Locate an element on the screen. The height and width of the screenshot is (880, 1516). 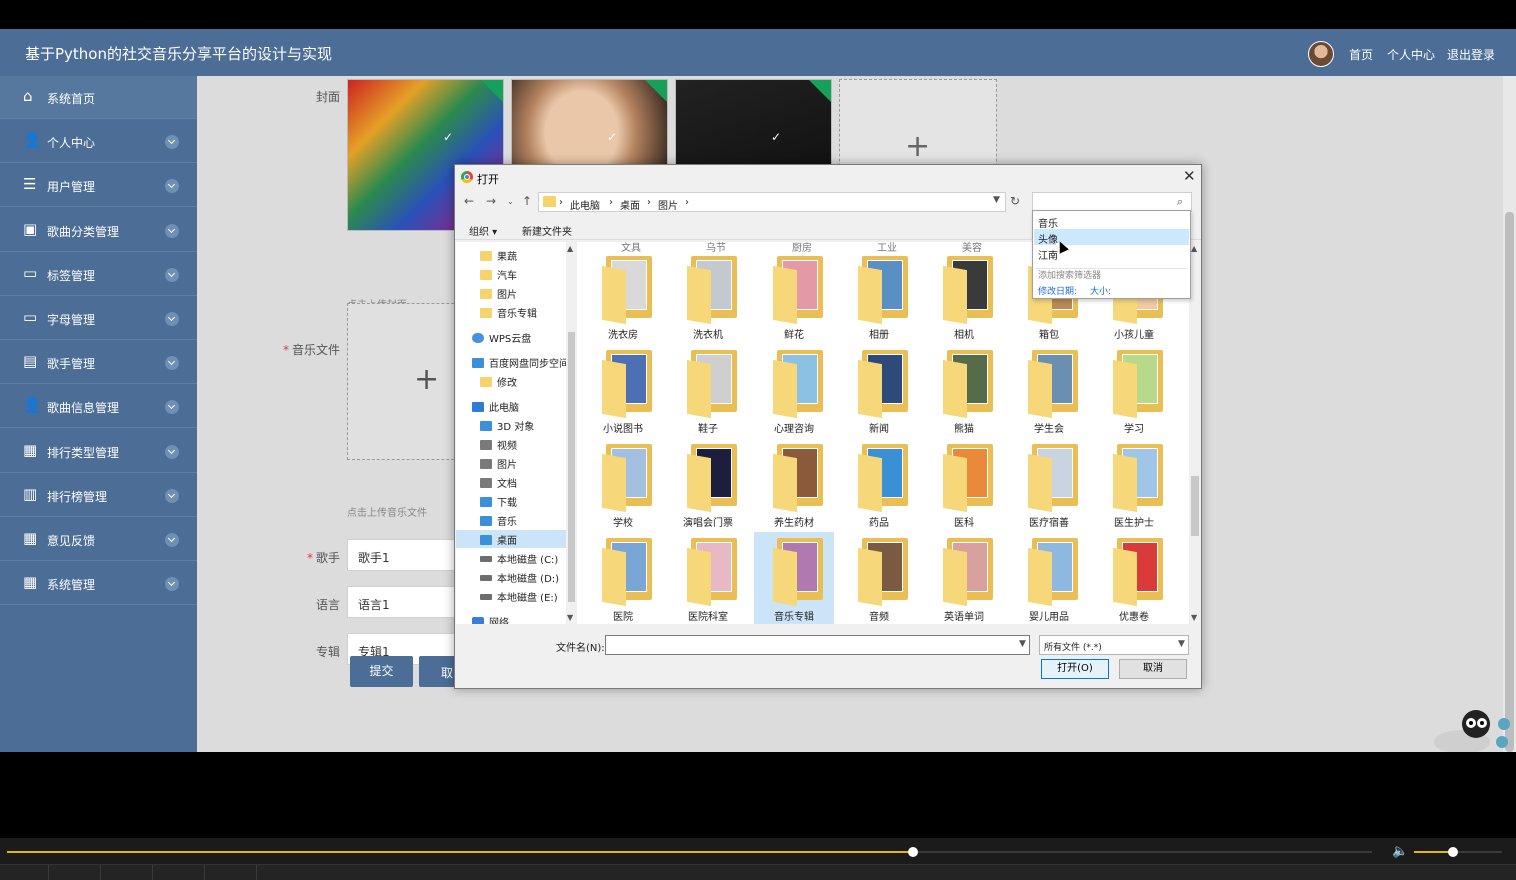
up-arrow-icon: ↑ is located at coordinates (527, 201).